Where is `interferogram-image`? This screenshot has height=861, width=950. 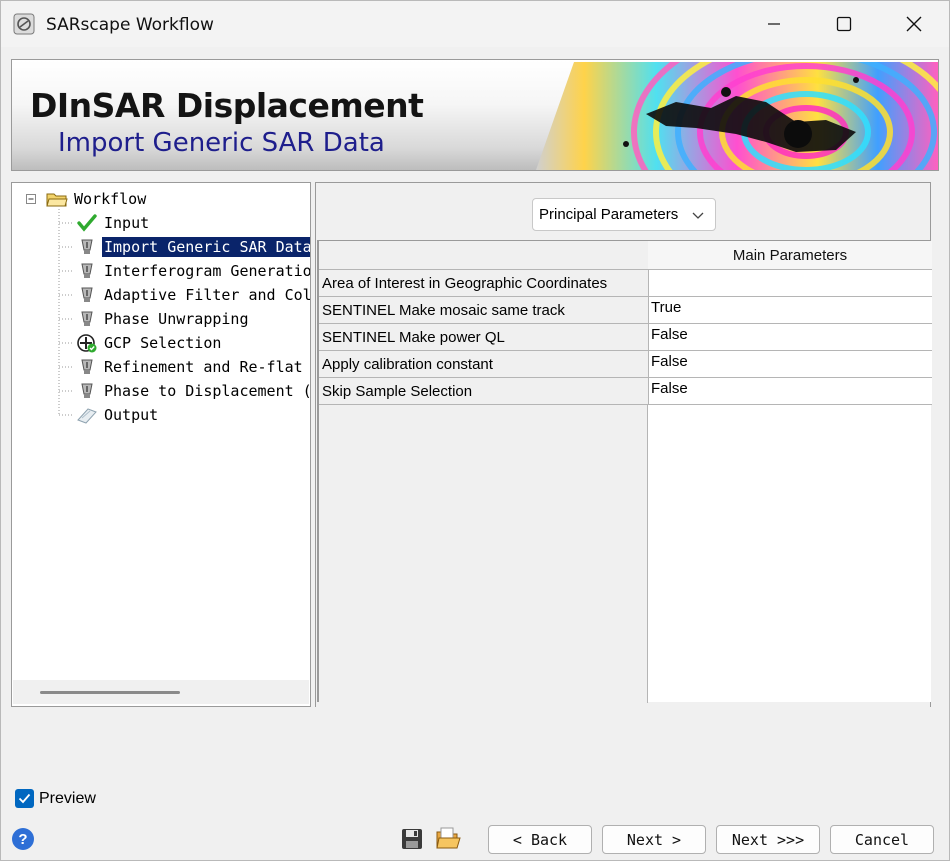
interferogram-image is located at coordinates (737, 116).